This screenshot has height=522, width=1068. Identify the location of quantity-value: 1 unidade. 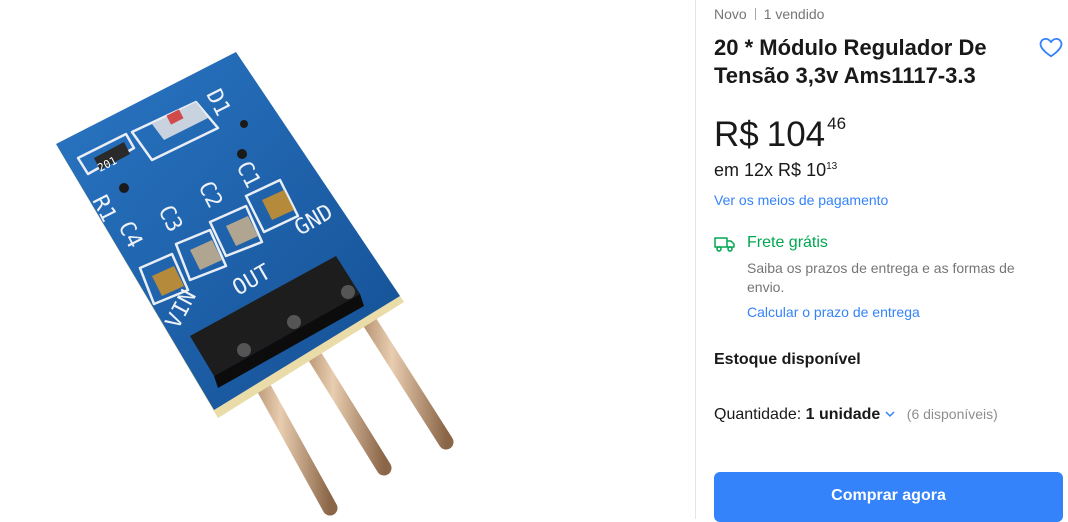
(843, 414).